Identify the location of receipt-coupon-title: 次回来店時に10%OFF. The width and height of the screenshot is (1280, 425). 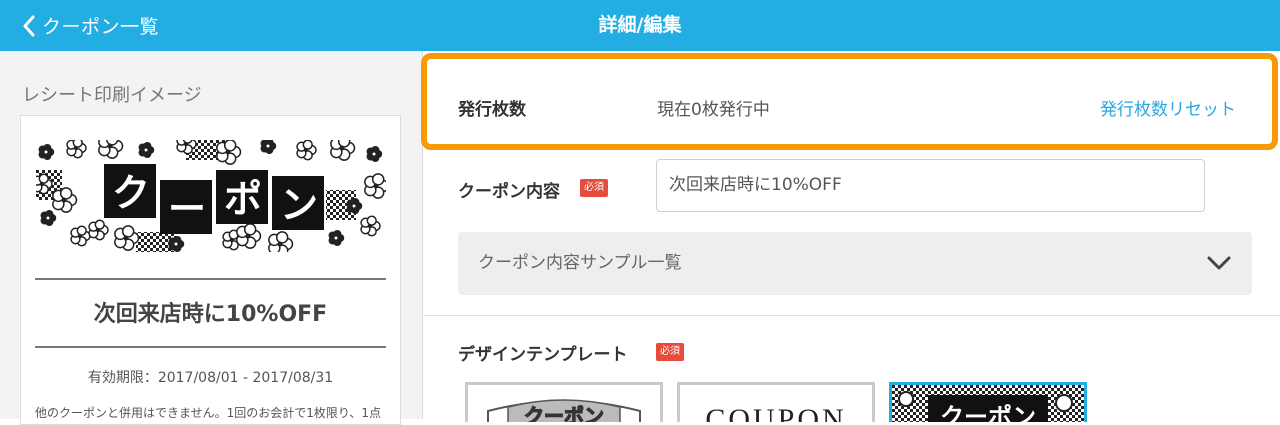
(210, 314).